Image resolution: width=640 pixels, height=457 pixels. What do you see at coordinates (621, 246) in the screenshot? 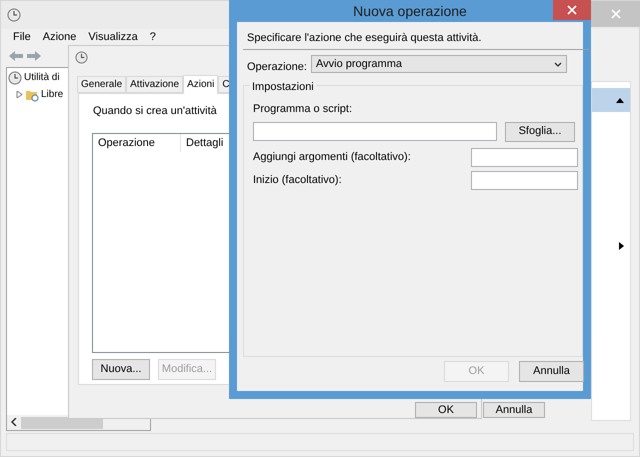
I see `submenu-arrow-icon` at bounding box center [621, 246].